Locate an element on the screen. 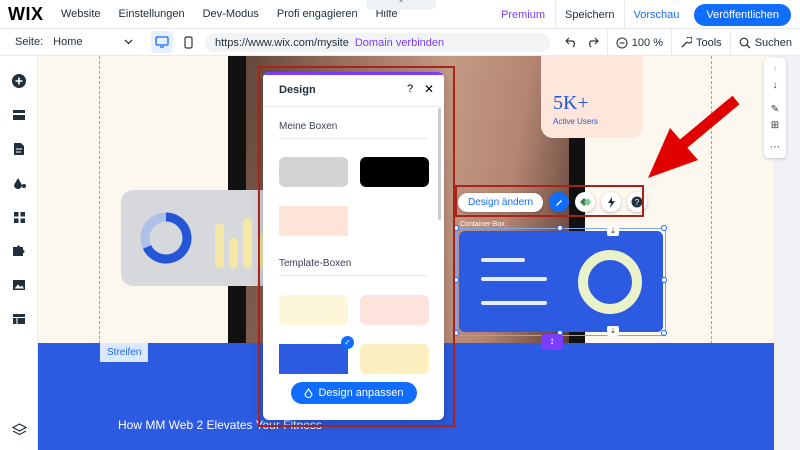  container-box-label: Container-Box is located at coordinates (482, 224).